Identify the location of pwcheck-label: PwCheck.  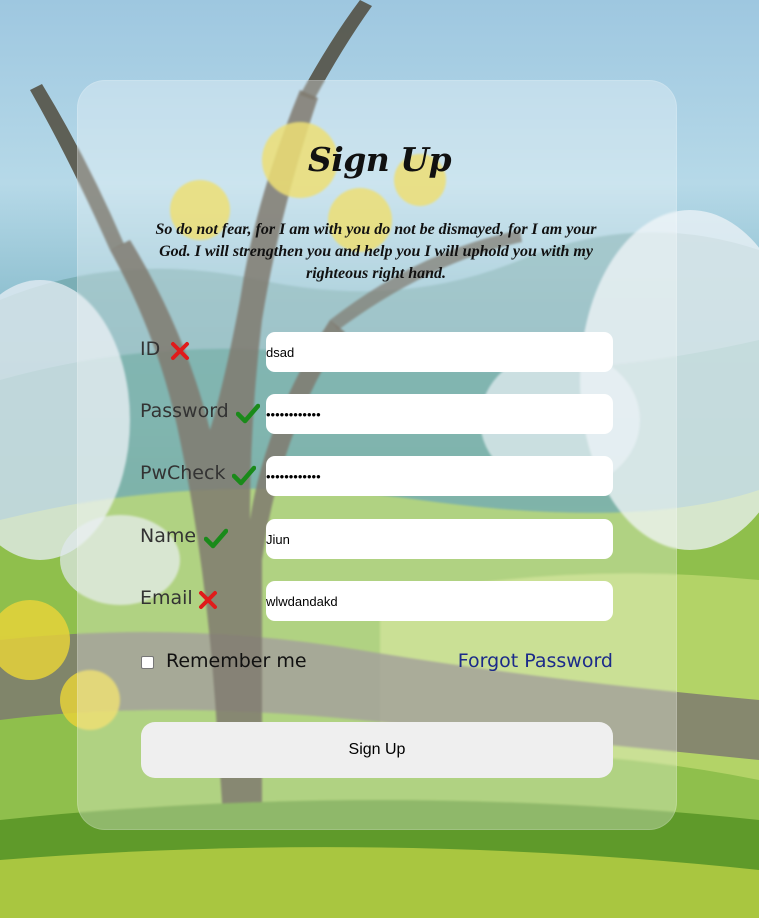
(183, 473).